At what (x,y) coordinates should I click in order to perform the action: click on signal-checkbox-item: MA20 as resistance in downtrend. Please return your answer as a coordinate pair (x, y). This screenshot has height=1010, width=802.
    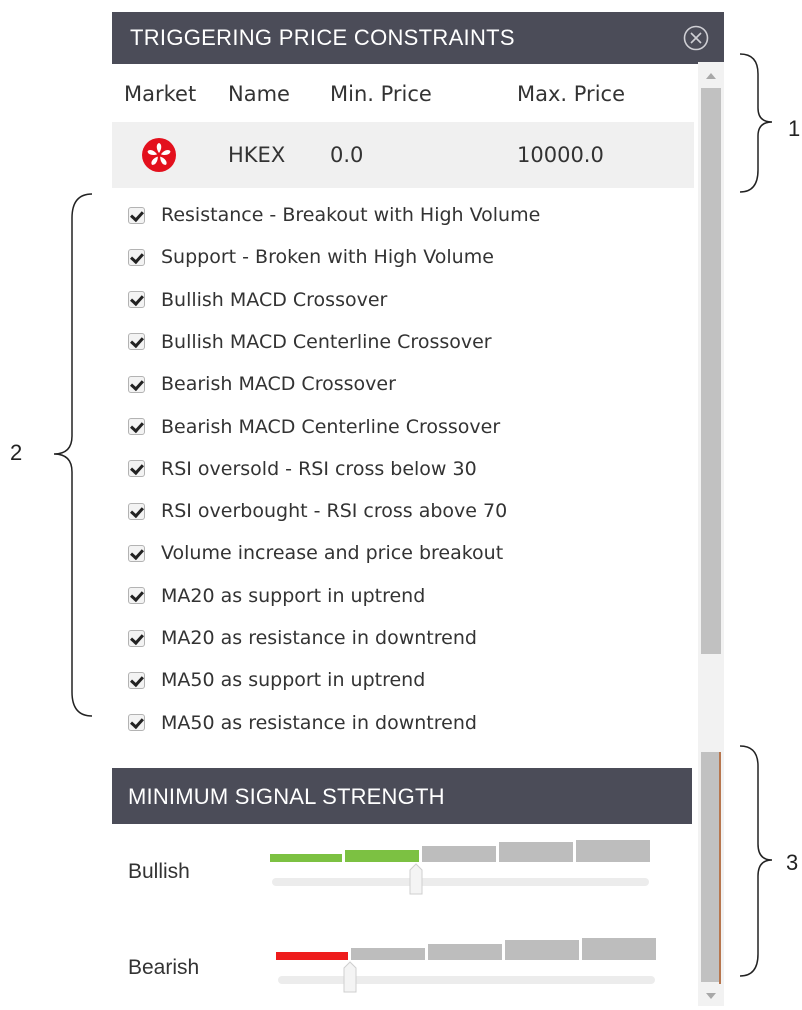
    Looking at the image, I should click on (408, 638).